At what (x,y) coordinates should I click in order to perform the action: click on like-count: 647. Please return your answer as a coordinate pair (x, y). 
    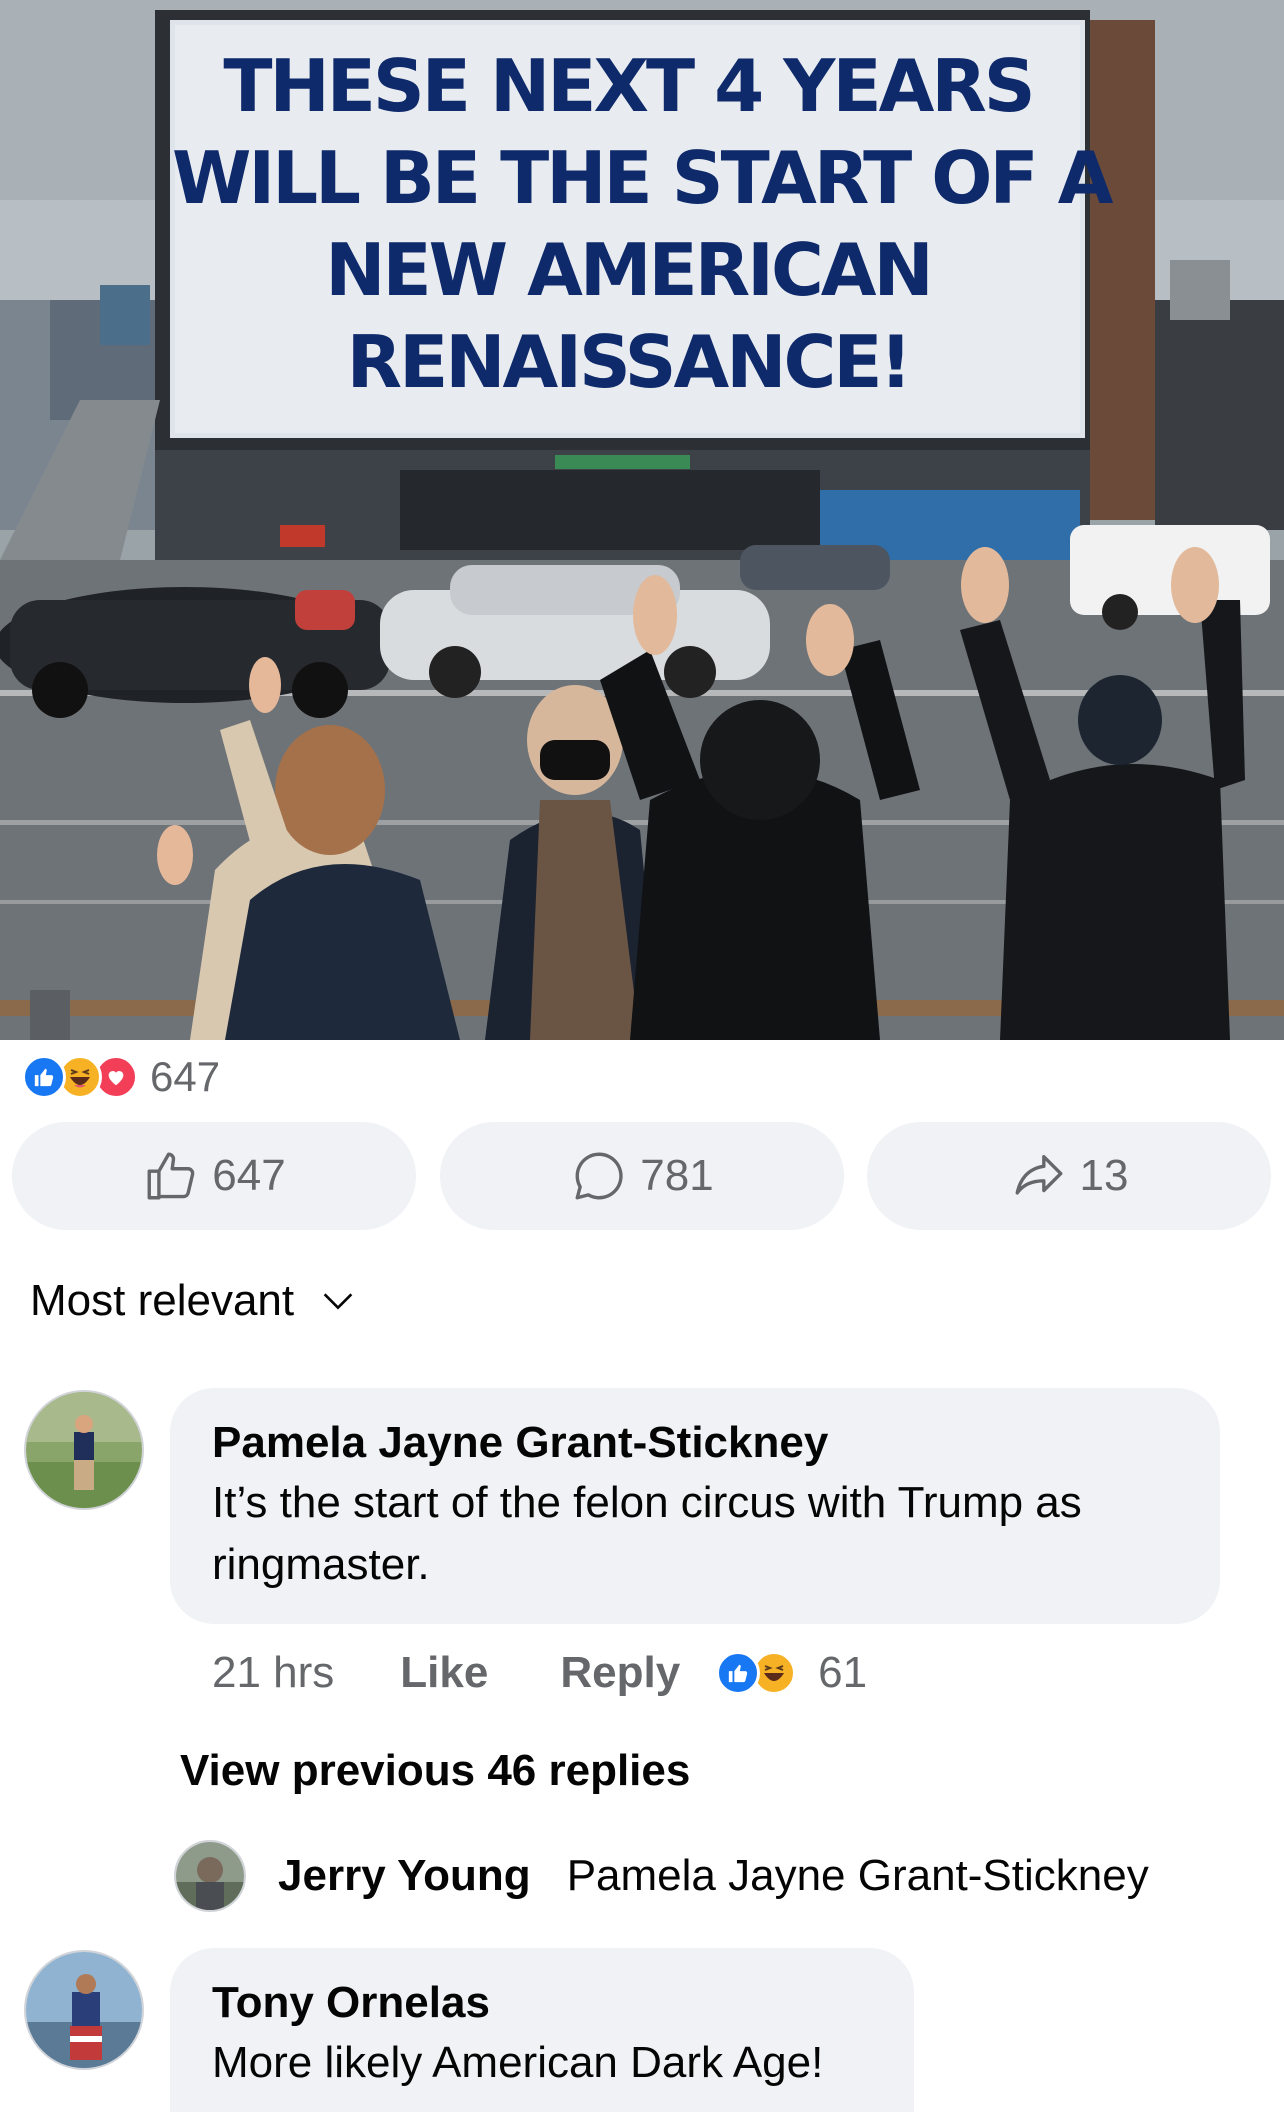
    Looking at the image, I should click on (249, 1175).